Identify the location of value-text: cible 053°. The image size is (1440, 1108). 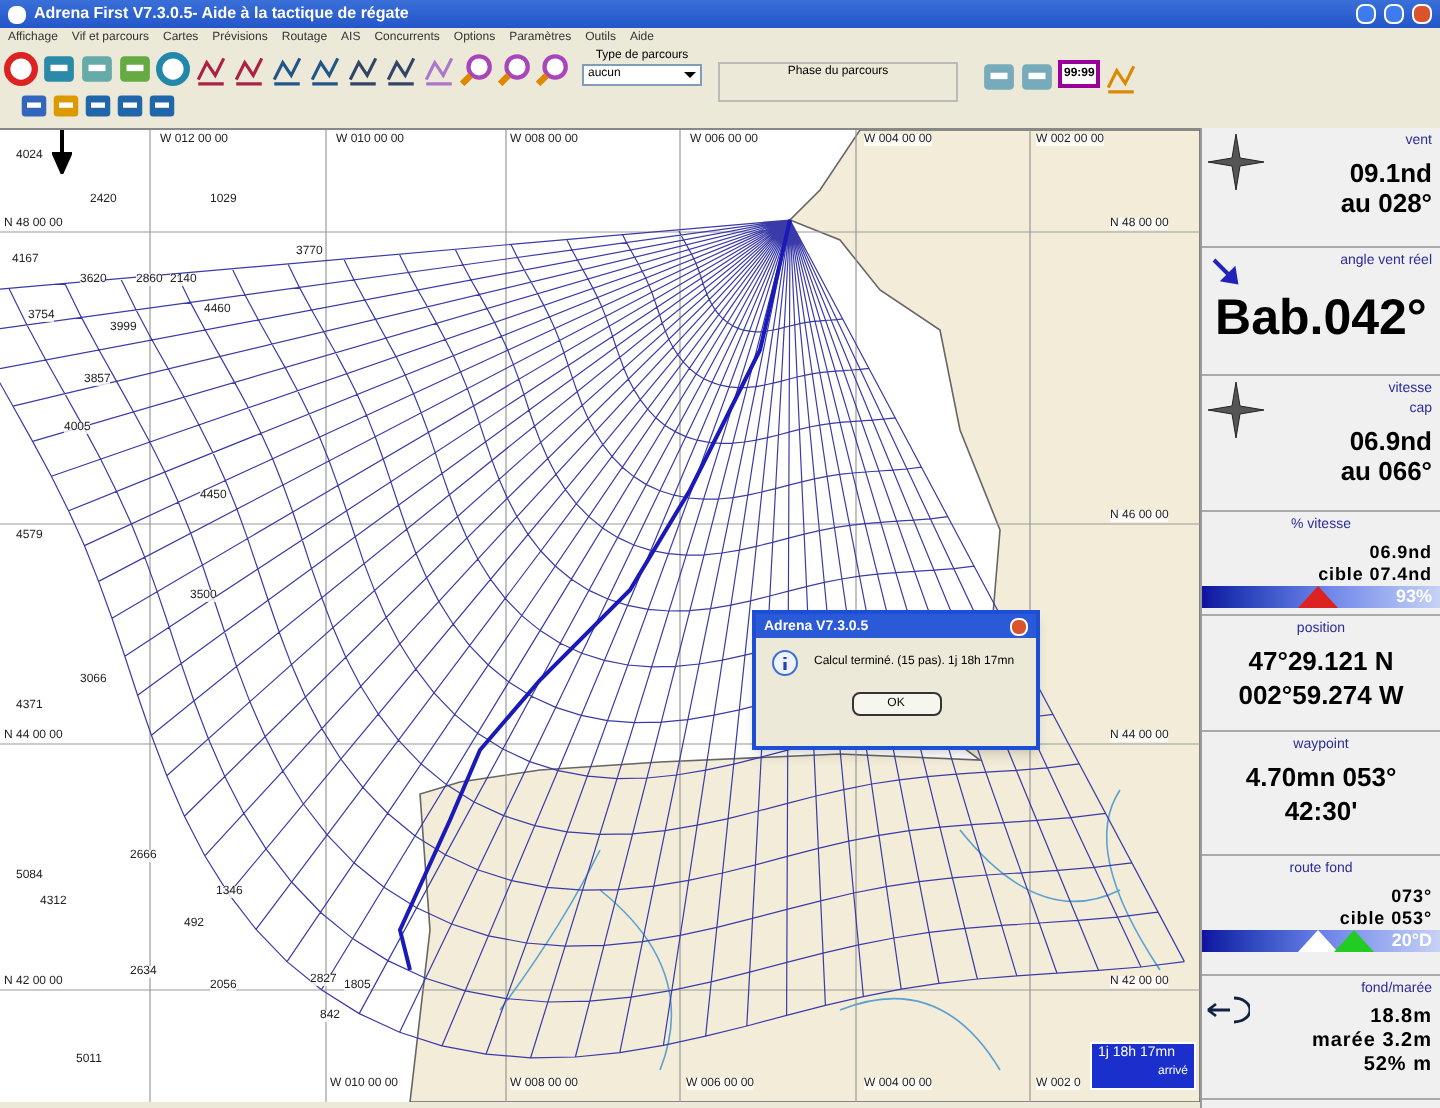
(1384, 919).